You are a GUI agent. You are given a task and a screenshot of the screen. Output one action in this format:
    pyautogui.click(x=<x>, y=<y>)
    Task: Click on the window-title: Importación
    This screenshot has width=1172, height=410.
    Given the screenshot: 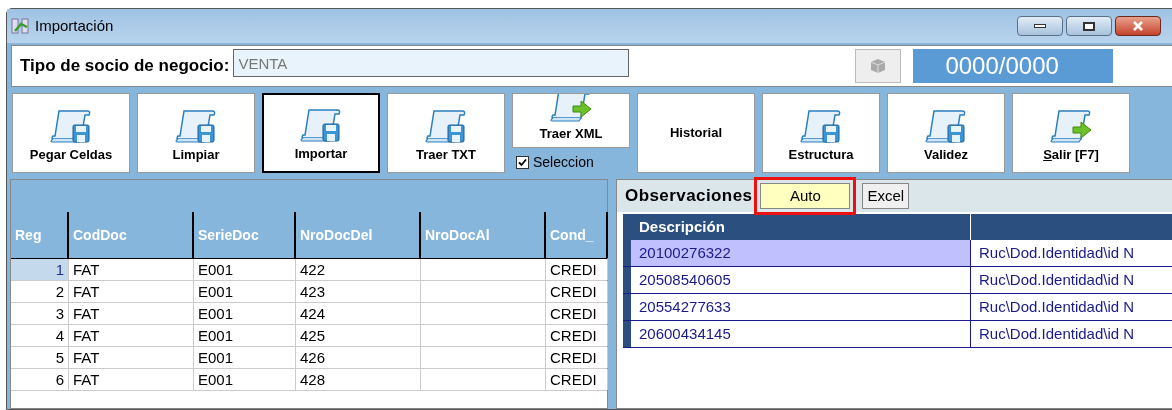 What is the action you would take?
    pyautogui.click(x=74, y=25)
    